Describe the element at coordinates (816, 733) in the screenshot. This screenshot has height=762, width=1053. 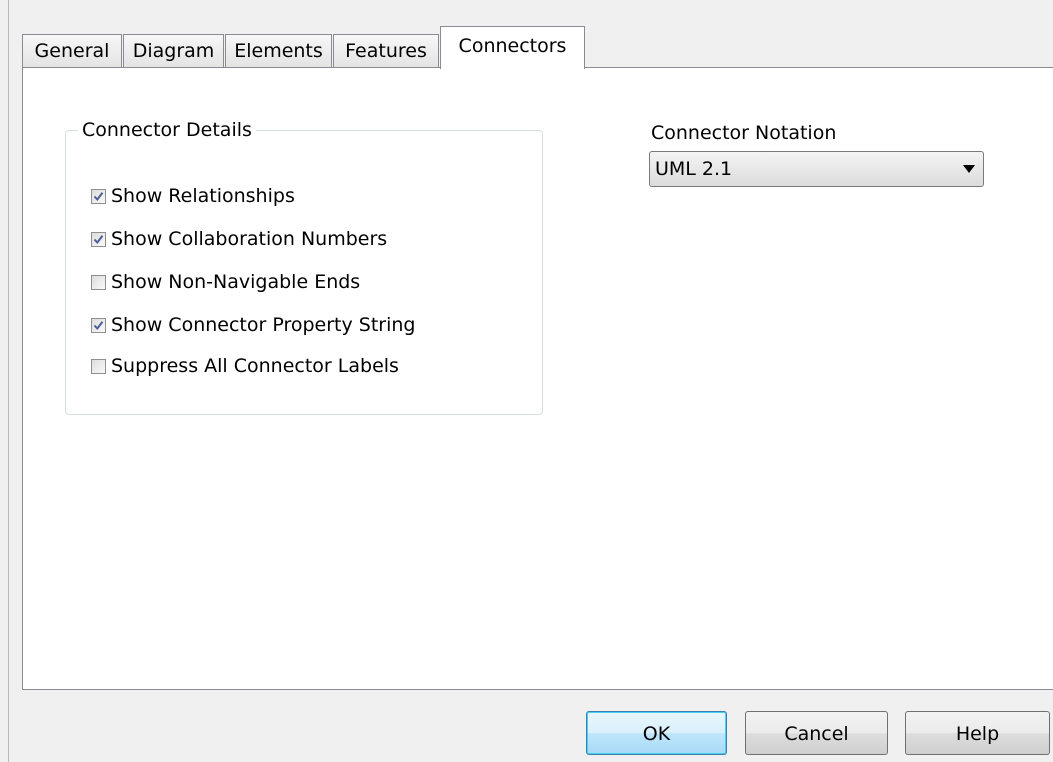
I see `cancel-button: Cancel` at that location.